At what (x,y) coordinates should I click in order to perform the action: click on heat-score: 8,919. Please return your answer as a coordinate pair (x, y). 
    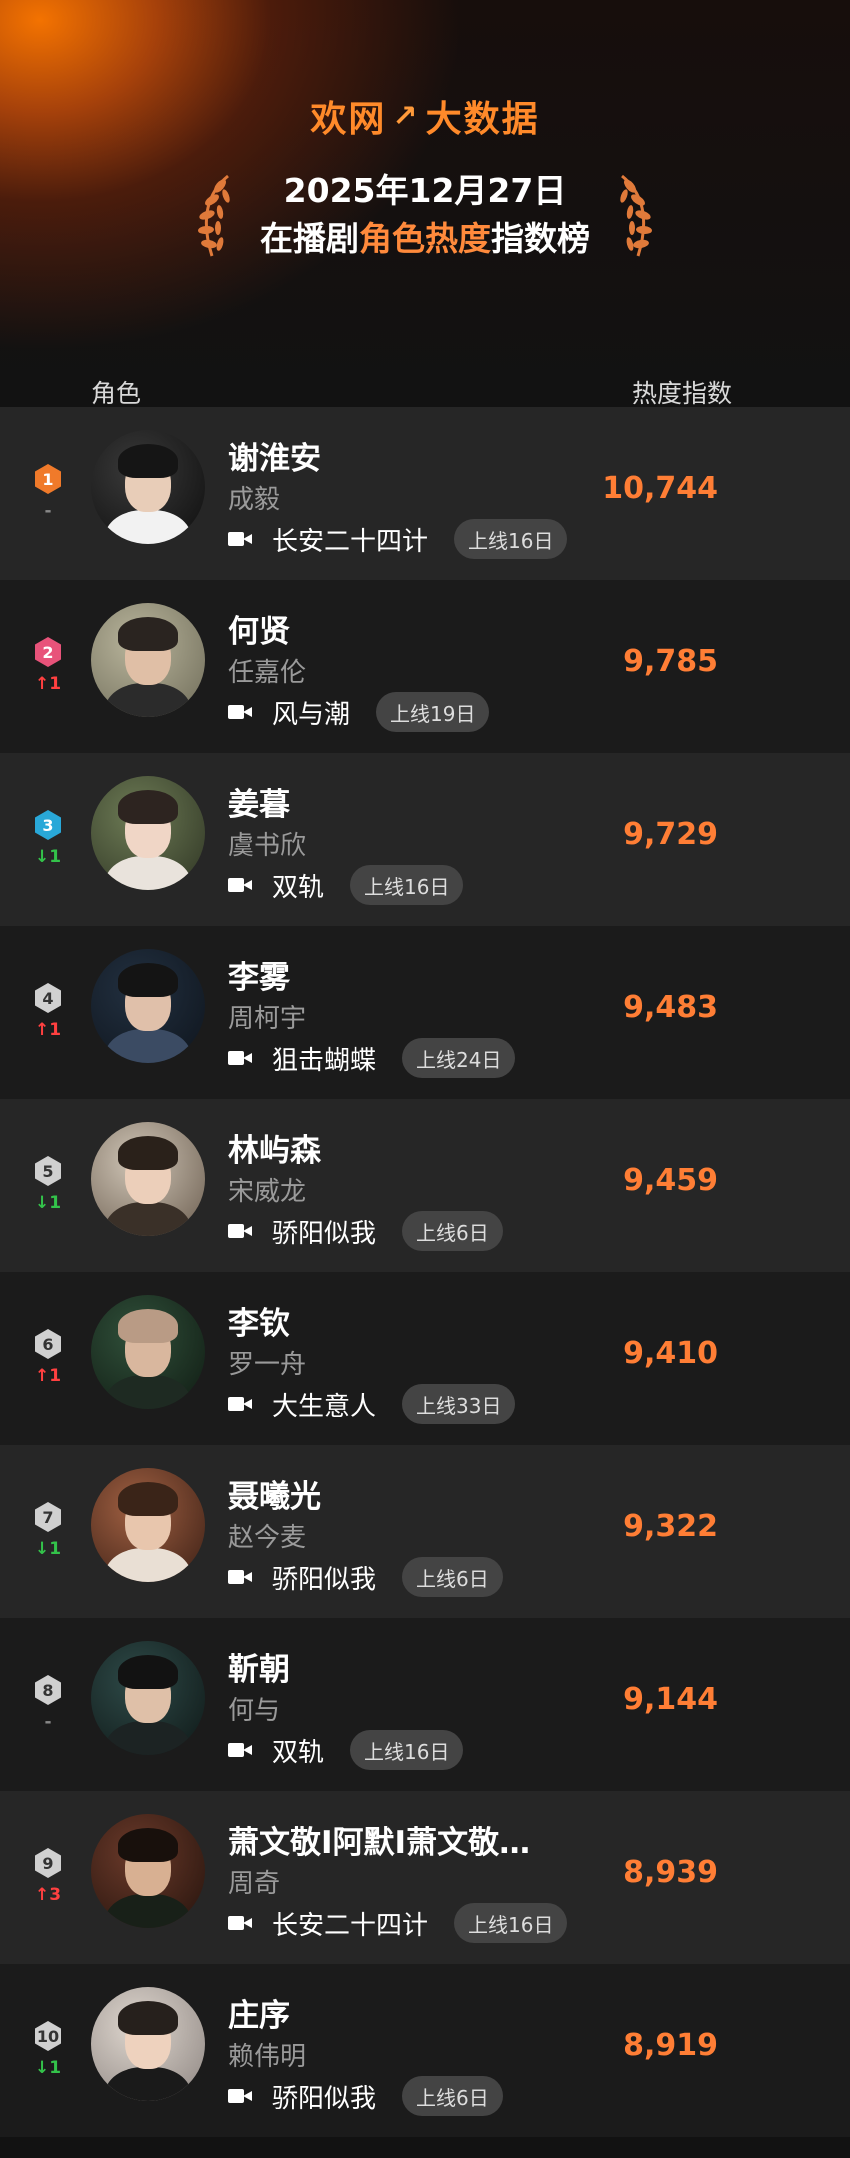
    Looking at the image, I should click on (670, 2045).